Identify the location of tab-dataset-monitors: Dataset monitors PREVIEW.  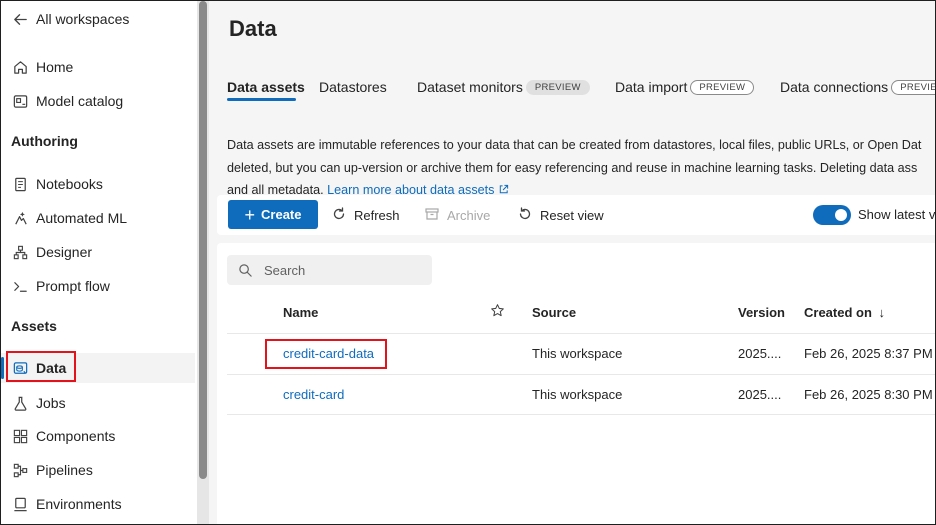
(503, 87).